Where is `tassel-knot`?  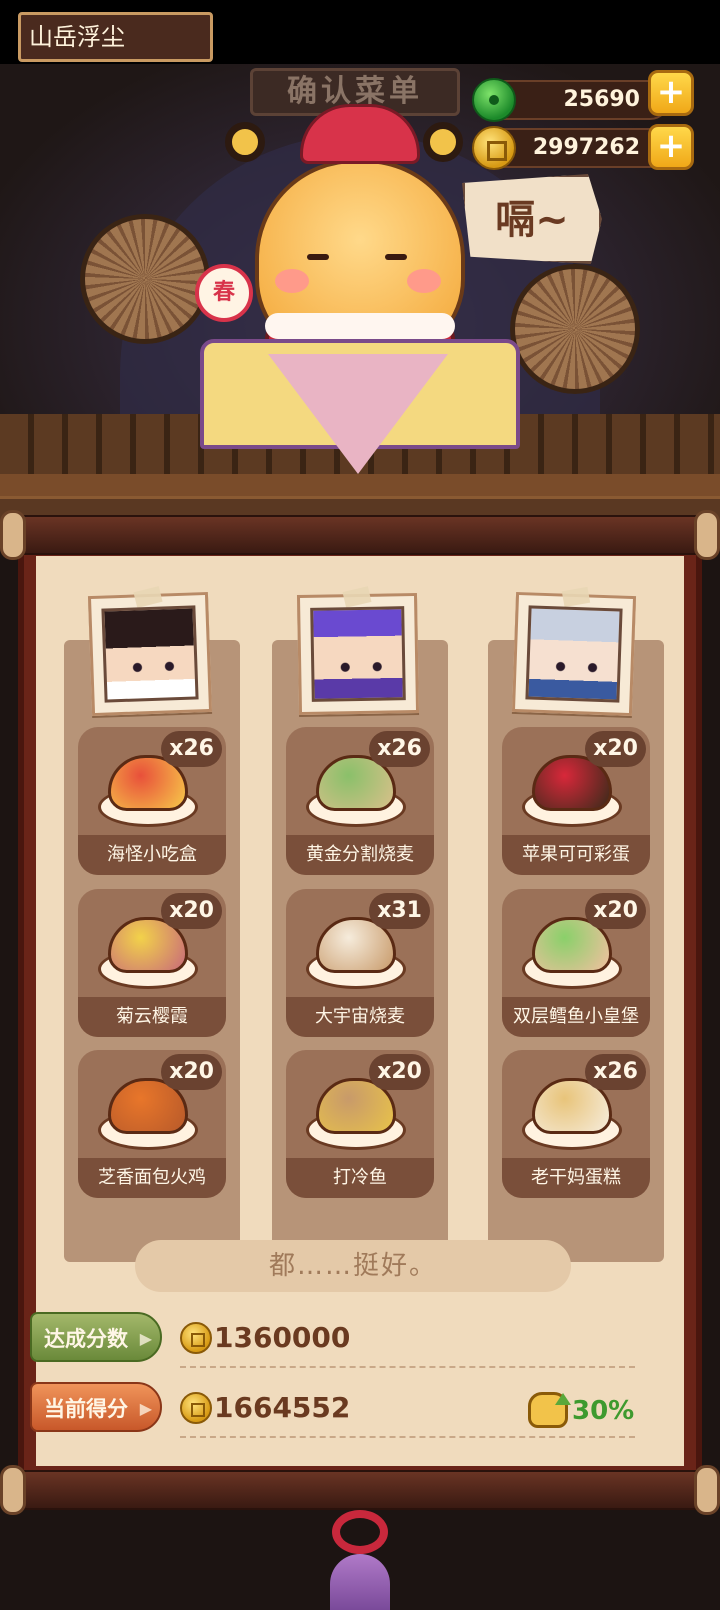
tassel-knot is located at coordinates (360, 1532).